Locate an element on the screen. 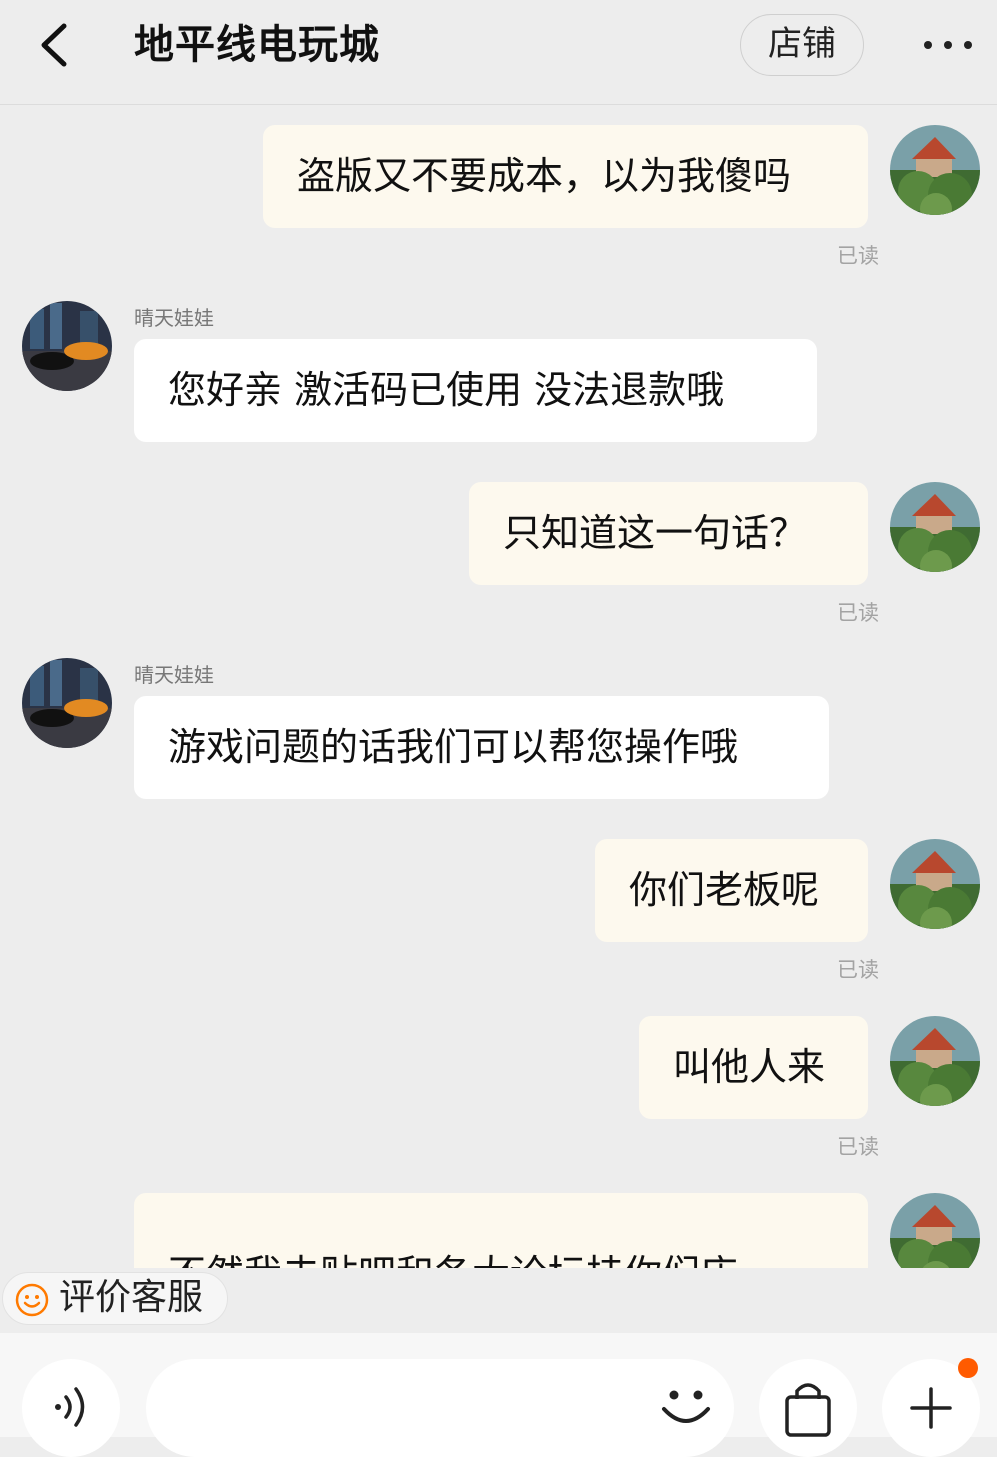 The height and width of the screenshot is (1457, 997). message-row: 只知道这一句话？ 已读 is located at coordinates (498, 548).